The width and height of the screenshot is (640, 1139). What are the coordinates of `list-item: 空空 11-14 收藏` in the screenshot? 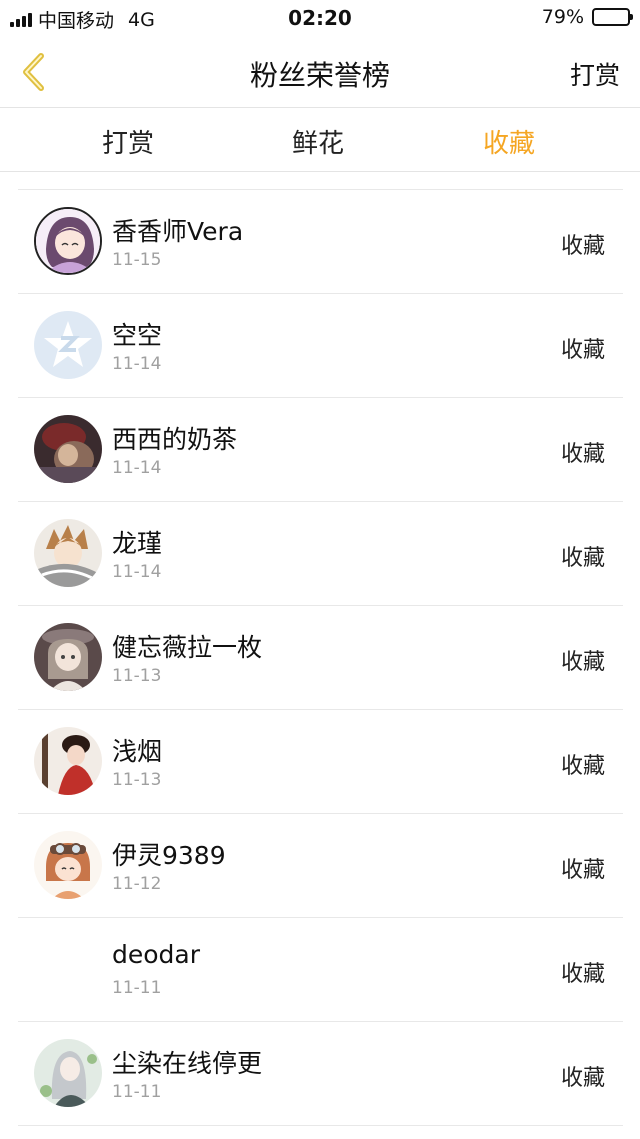 It's located at (320, 346).